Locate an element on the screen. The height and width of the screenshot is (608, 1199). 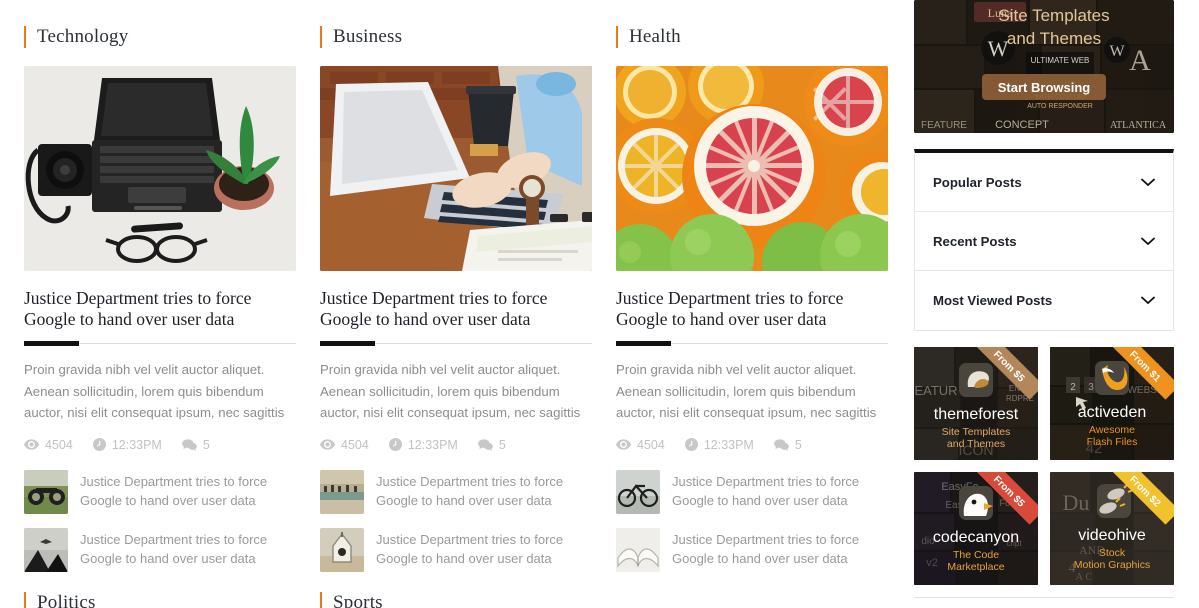
svg-text: Motion Graphics is located at coordinates (1112, 565).